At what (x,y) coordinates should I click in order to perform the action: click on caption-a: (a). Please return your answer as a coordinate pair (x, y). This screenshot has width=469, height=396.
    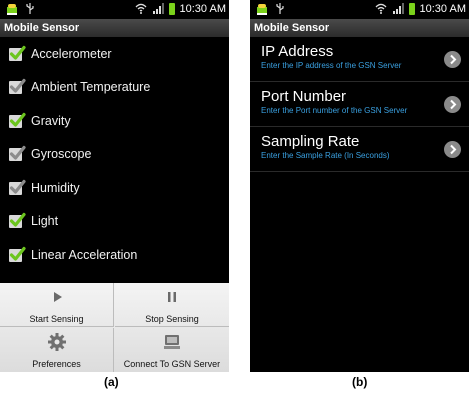
    Looking at the image, I should click on (111, 382).